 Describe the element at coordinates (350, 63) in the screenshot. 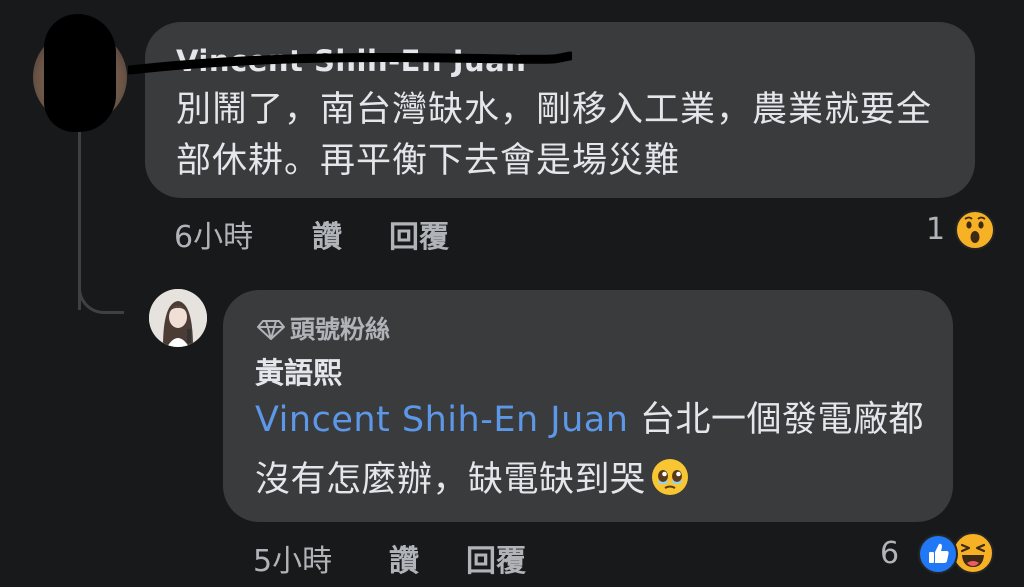

I see `redaction-strike` at that location.